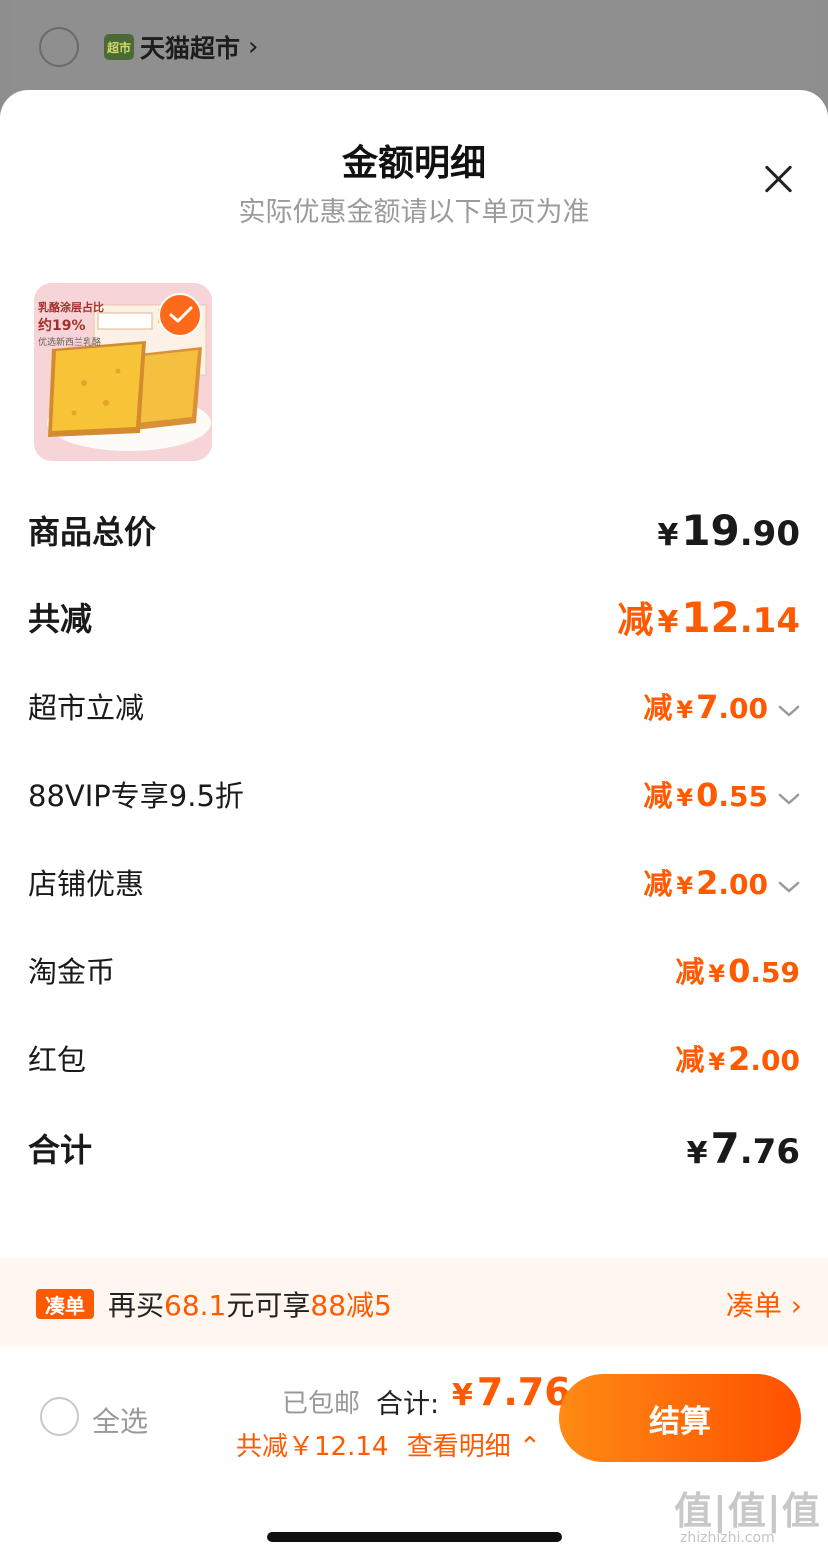 Image resolution: width=828 pixels, height=1560 pixels. Describe the element at coordinates (721, 706) in the screenshot. I see `discount-amount: 减 ¥ 7 .00` at that location.